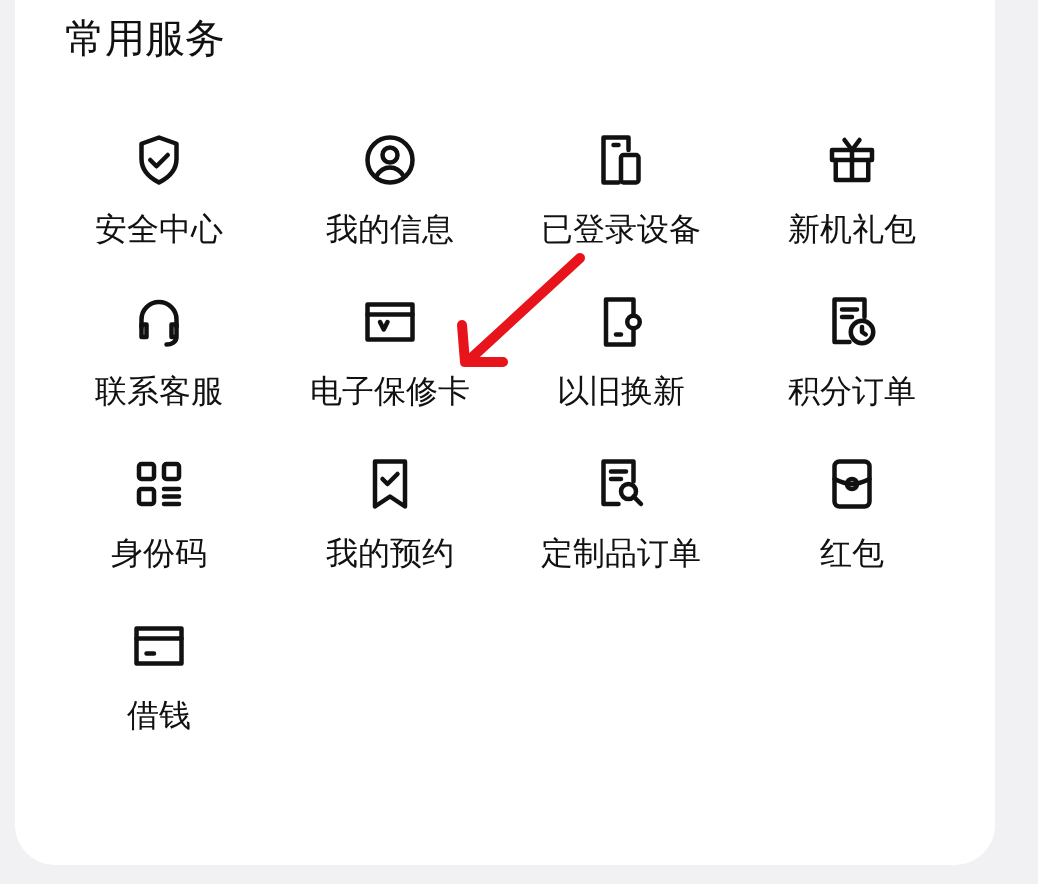 This screenshot has width=1038, height=884. What do you see at coordinates (158, 351) in the screenshot?
I see `service-button: 联系客服` at bounding box center [158, 351].